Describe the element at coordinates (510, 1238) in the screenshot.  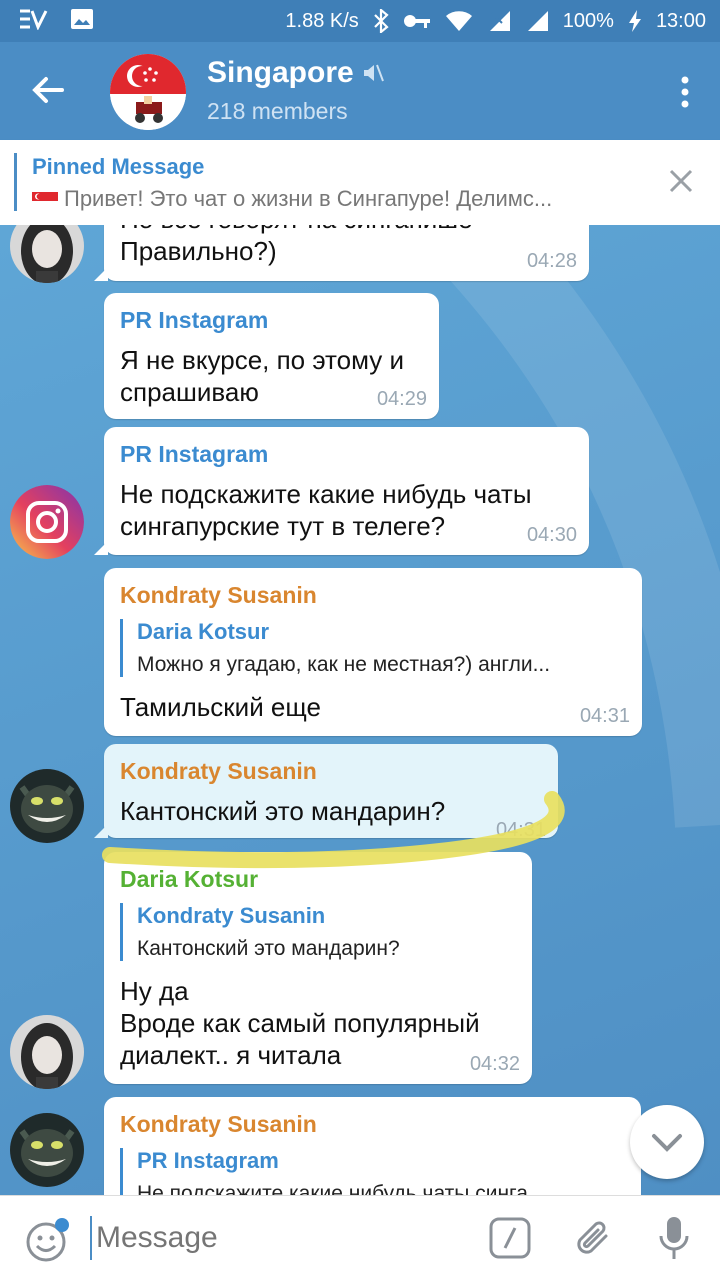
I see `bot-command-icon` at that location.